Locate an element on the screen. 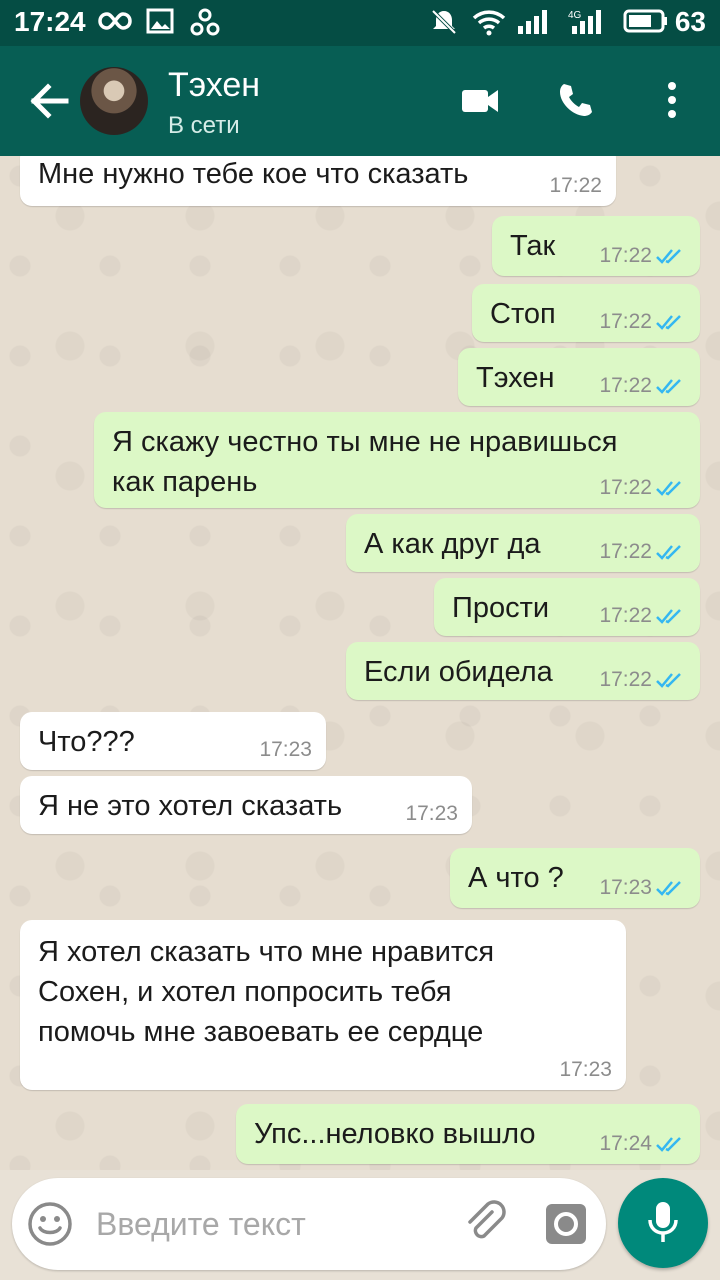 The width and height of the screenshot is (720, 1280). emoji-icon is located at coordinates (50, 1226).